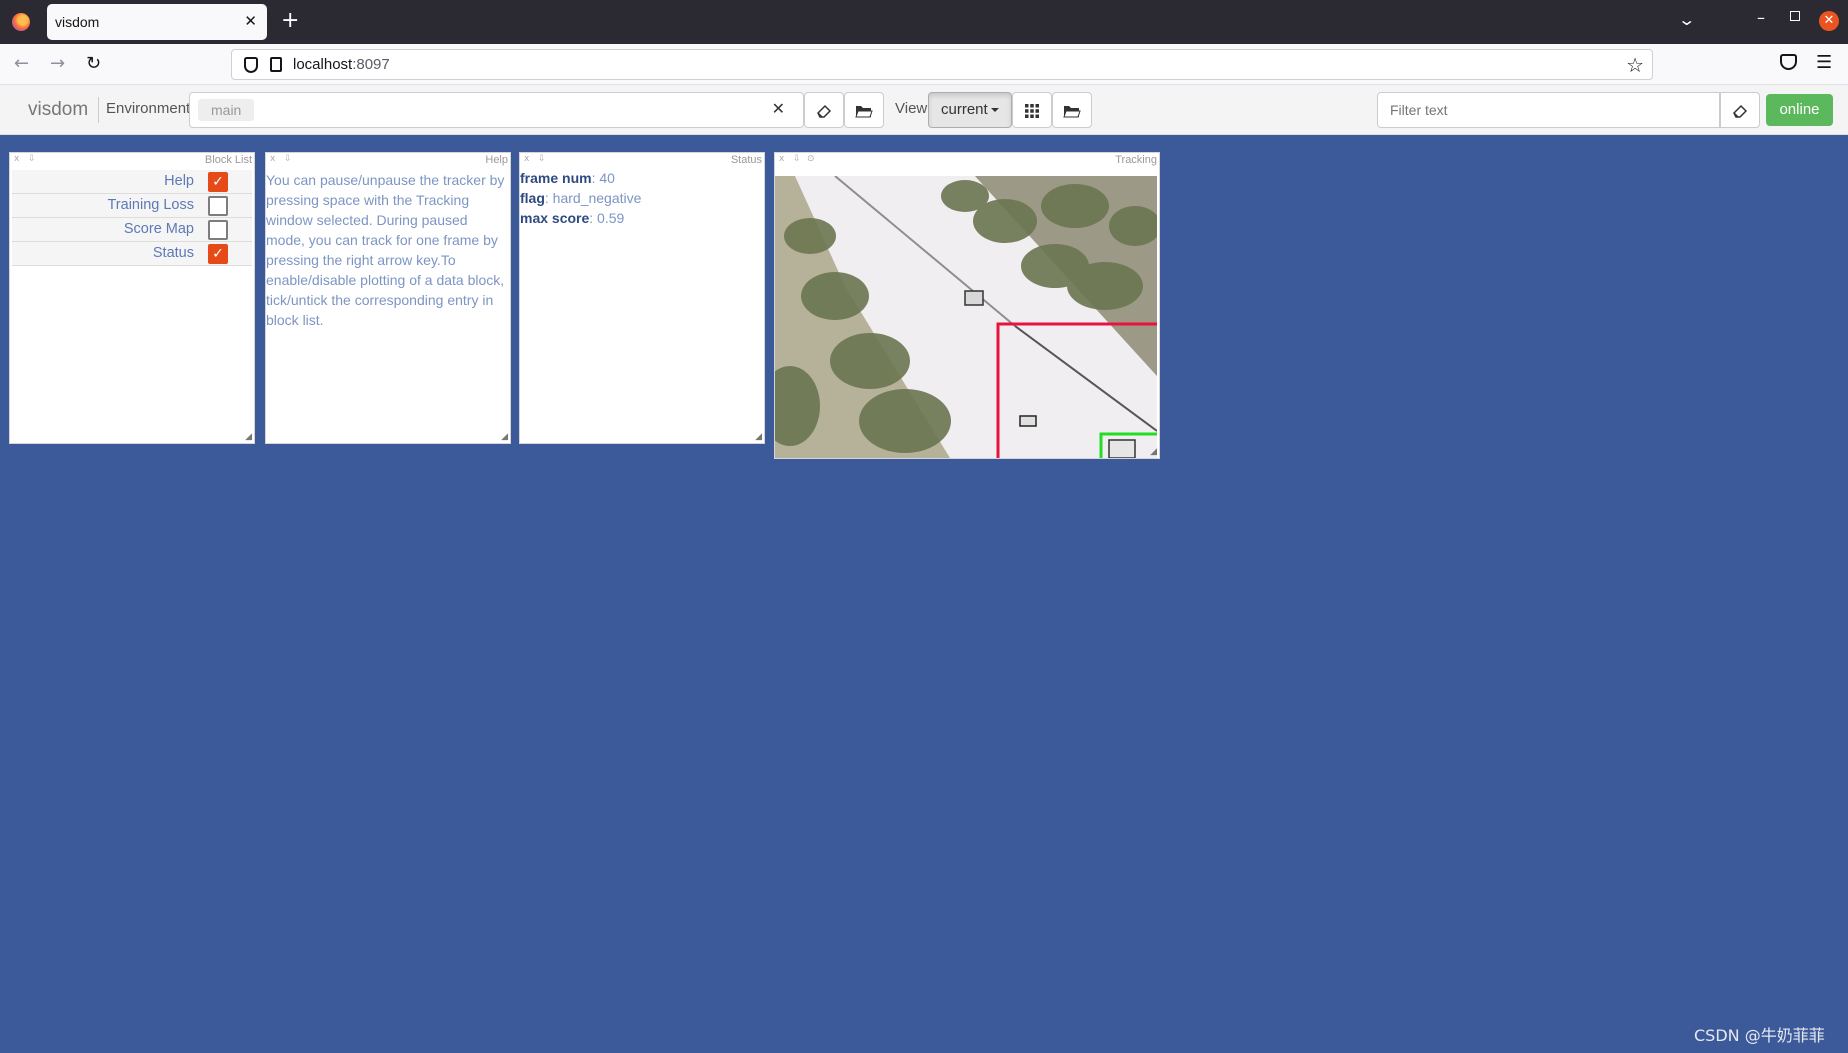 The height and width of the screenshot is (1053, 1848). Describe the element at coordinates (21, 22) in the screenshot. I see `firefox-logo-icon` at that location.